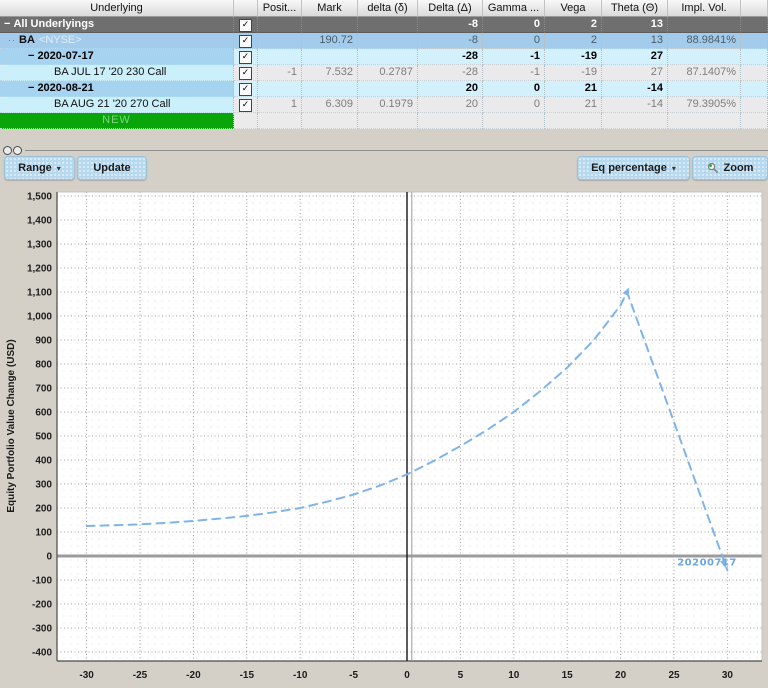 The image size is (768, 688). What do you see at coordinates (11, 425) in the screenshot?
I see `y-axis-title: Equity Portfolio Value Change (USD)` at bounding box center [11, 425].